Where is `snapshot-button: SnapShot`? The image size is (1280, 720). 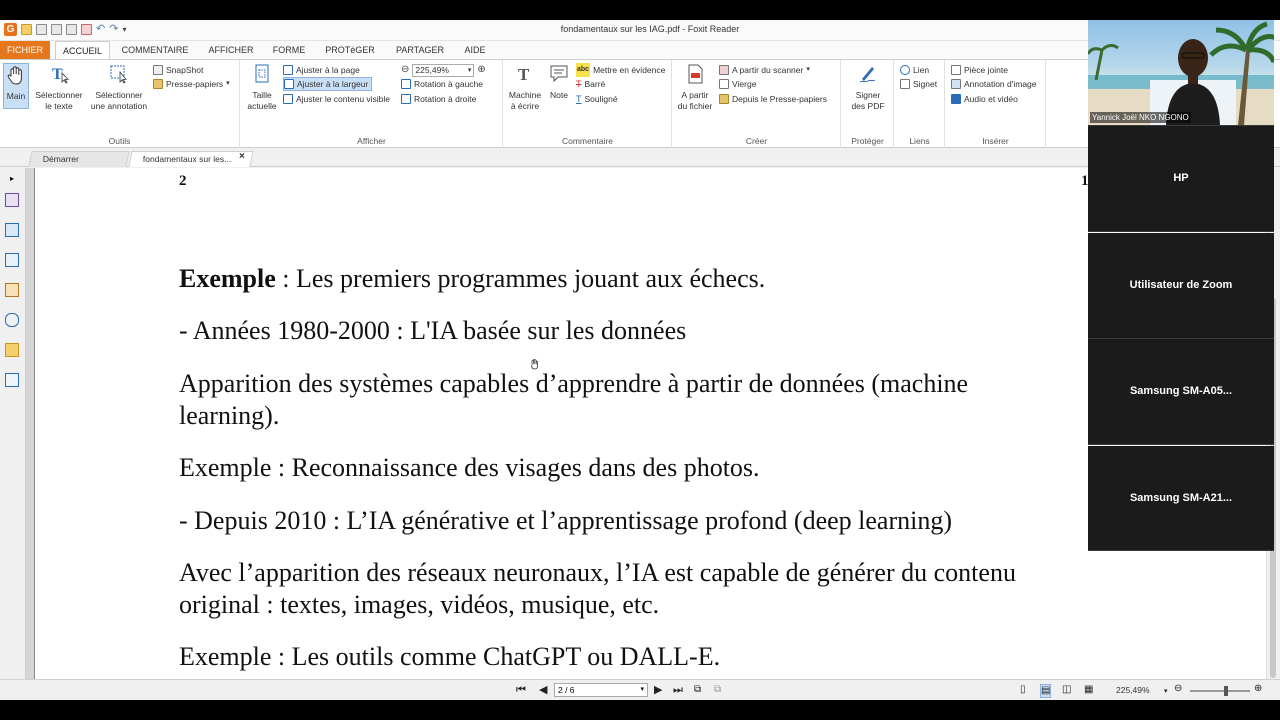
snapshot-button: SnapShot is located at coordinates (178, 70).